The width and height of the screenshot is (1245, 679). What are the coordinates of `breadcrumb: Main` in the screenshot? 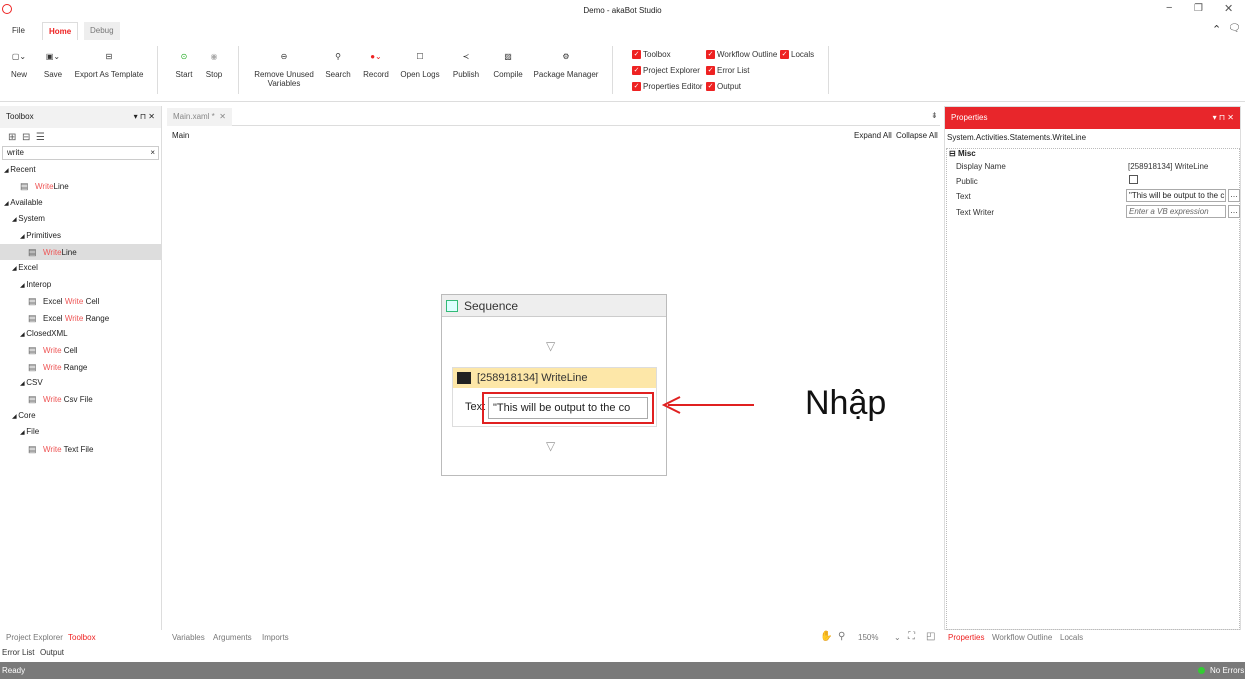 It's located at (181, 135).